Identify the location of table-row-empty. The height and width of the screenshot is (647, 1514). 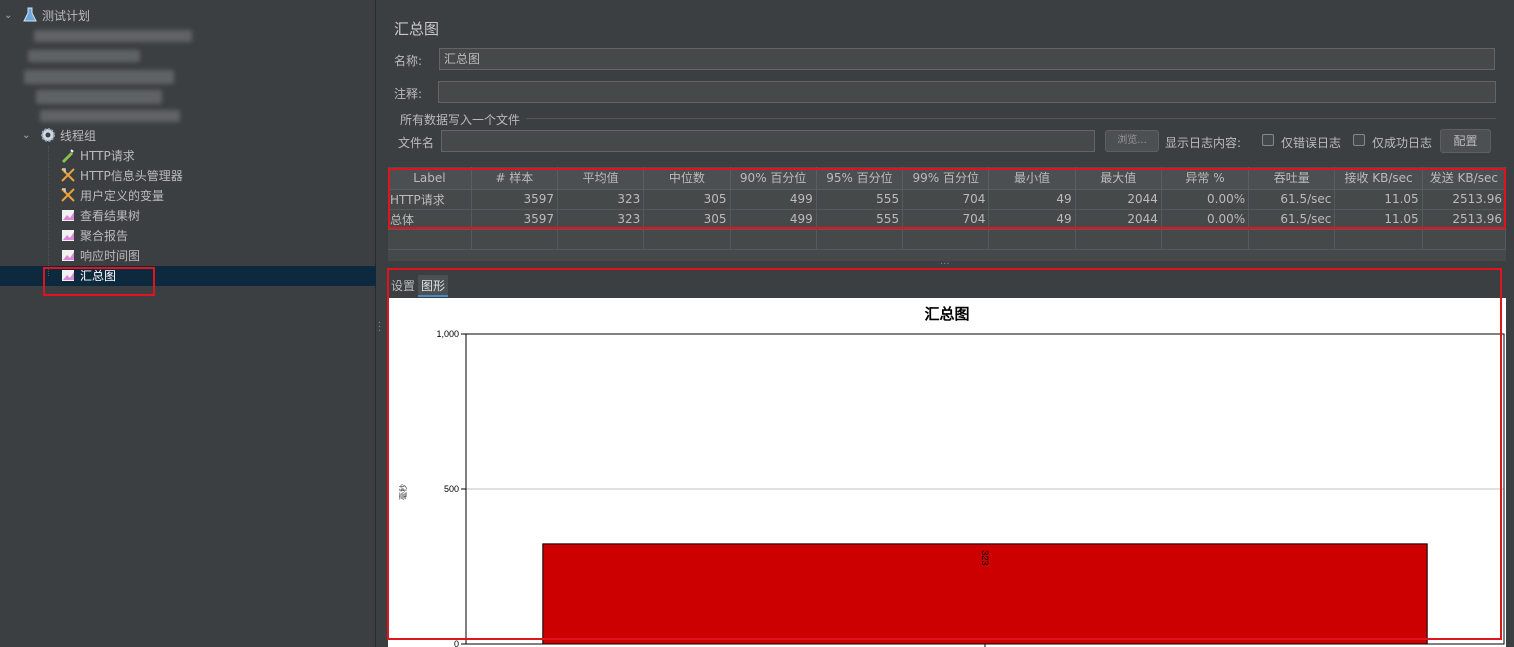
(947, 239).